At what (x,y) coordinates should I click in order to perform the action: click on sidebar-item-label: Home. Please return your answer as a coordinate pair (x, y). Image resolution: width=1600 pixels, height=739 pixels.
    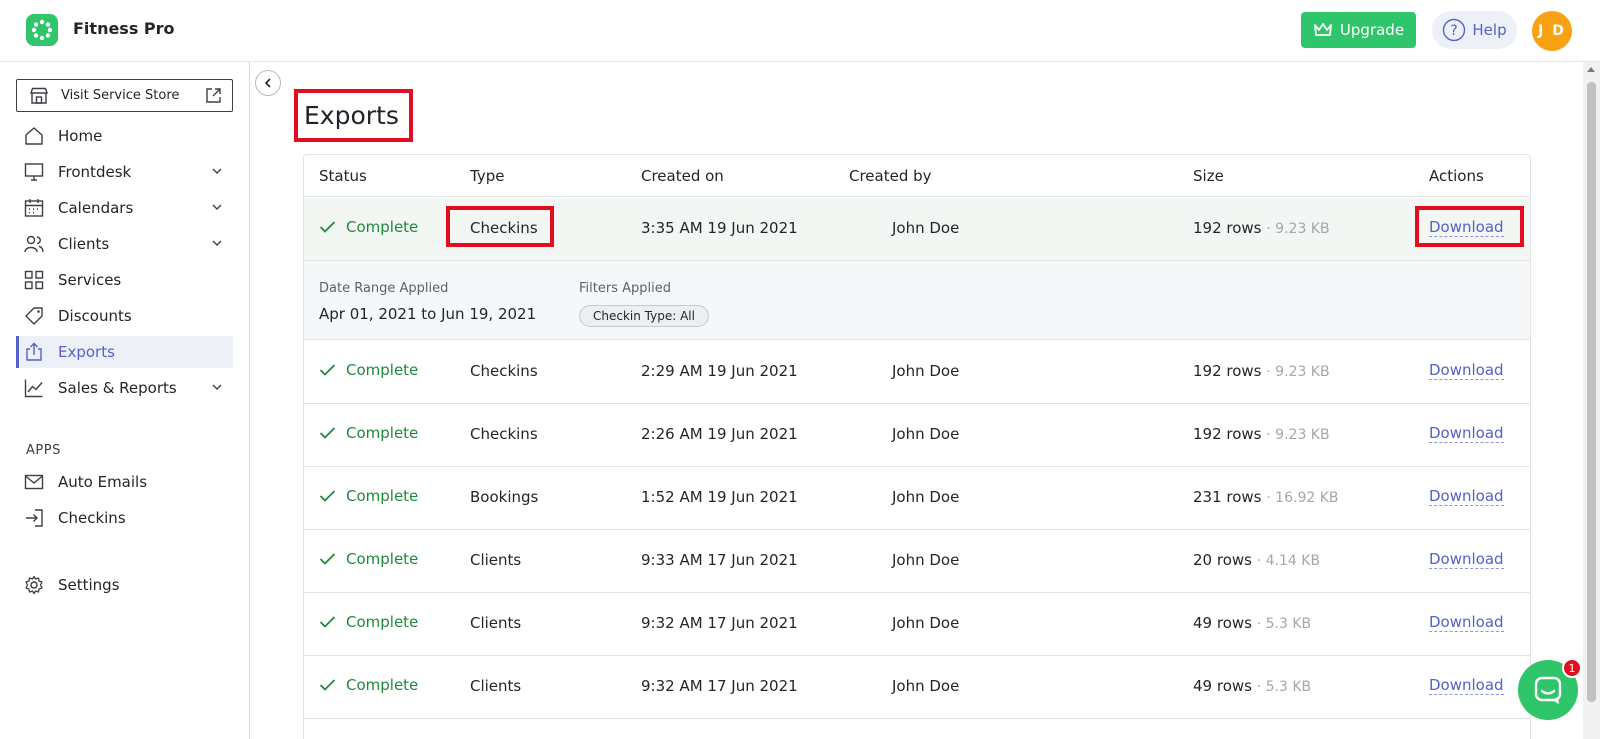
    Looking at the image, I should click on (80, 136).